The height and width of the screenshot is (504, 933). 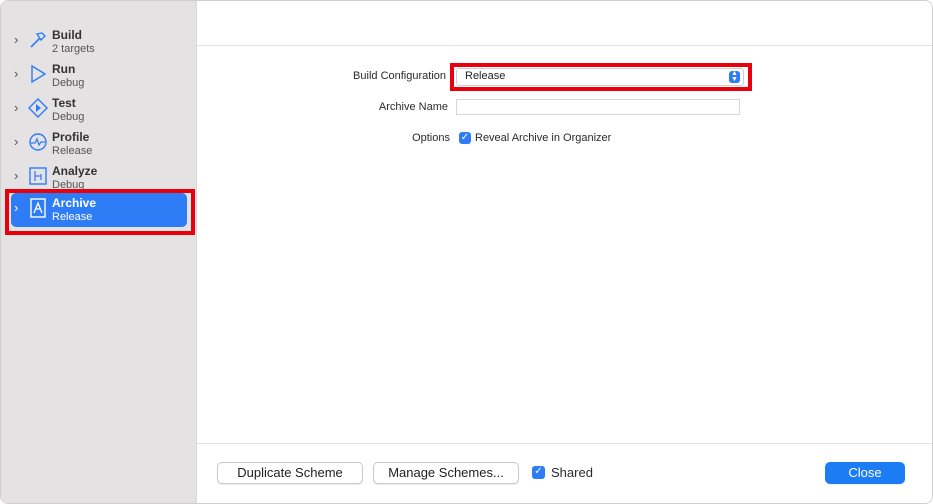 What do you see at coordinates (72, 151) in the screenshot?
I see `sidebar-item-subtitle: Release` at bounding box center [72, 151].